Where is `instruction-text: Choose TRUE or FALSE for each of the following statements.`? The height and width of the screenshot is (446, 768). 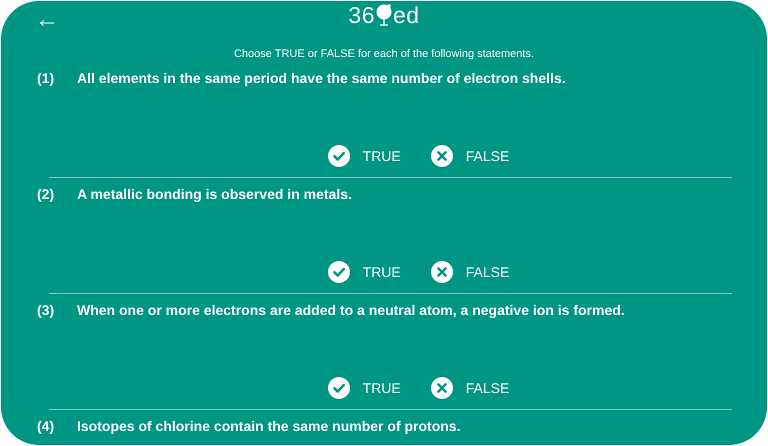 instruction-text: Choose TRUE or FALSE for each of the following statements. is located at coordinates (383, 54).